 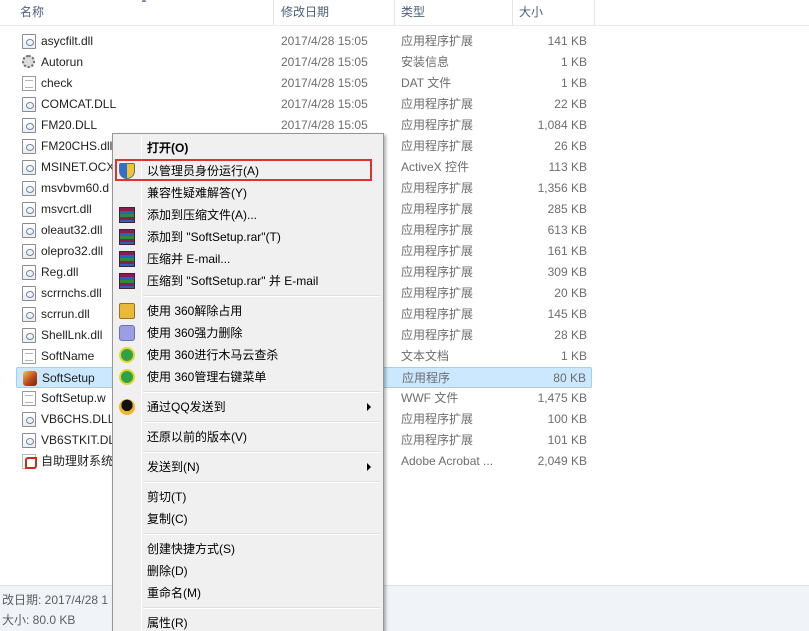 What do you see at coordinates (426, 83) in the screenshot?
I see `file-type: DAT 文件` at bounding box center [426, 83].